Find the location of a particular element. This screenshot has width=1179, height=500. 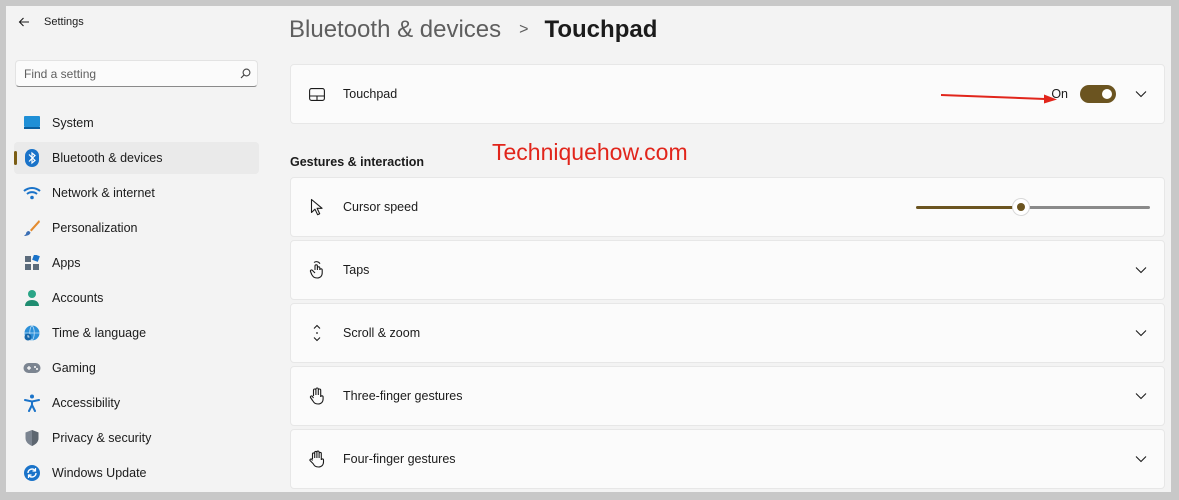

breadcrumb-parent: Bluetooth & devices is located at coordinates (395, 30).